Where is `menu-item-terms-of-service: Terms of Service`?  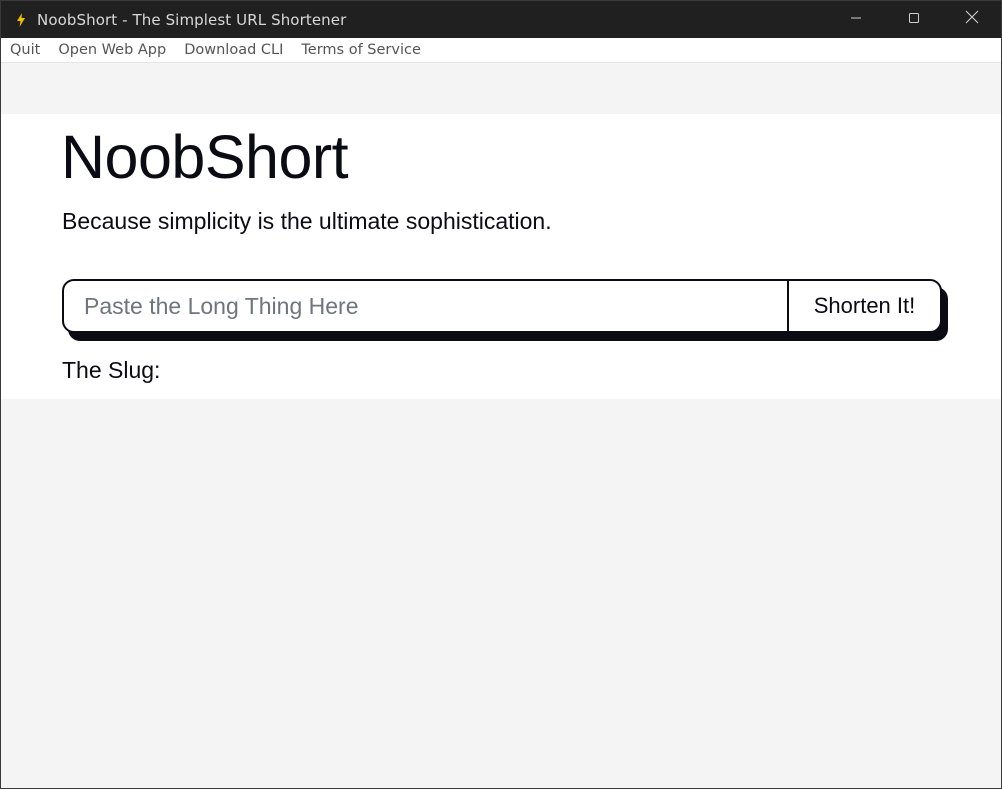 menu-item-terms-of-service: Terms of Service is located at coordinates (360, 50).